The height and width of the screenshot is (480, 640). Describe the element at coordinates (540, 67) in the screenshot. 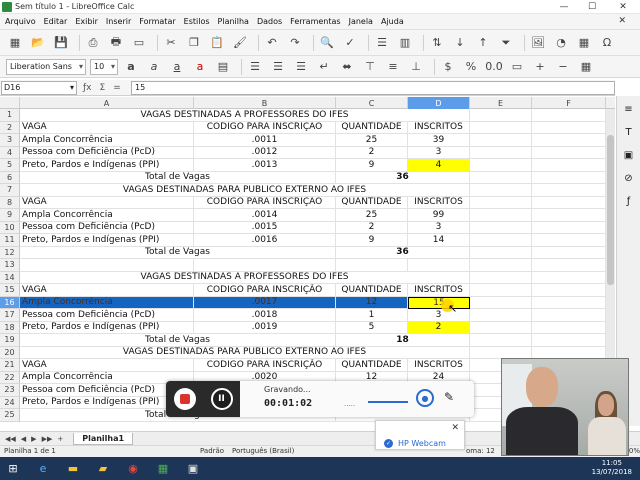

I see `add-decimal-icon: +` at that location.